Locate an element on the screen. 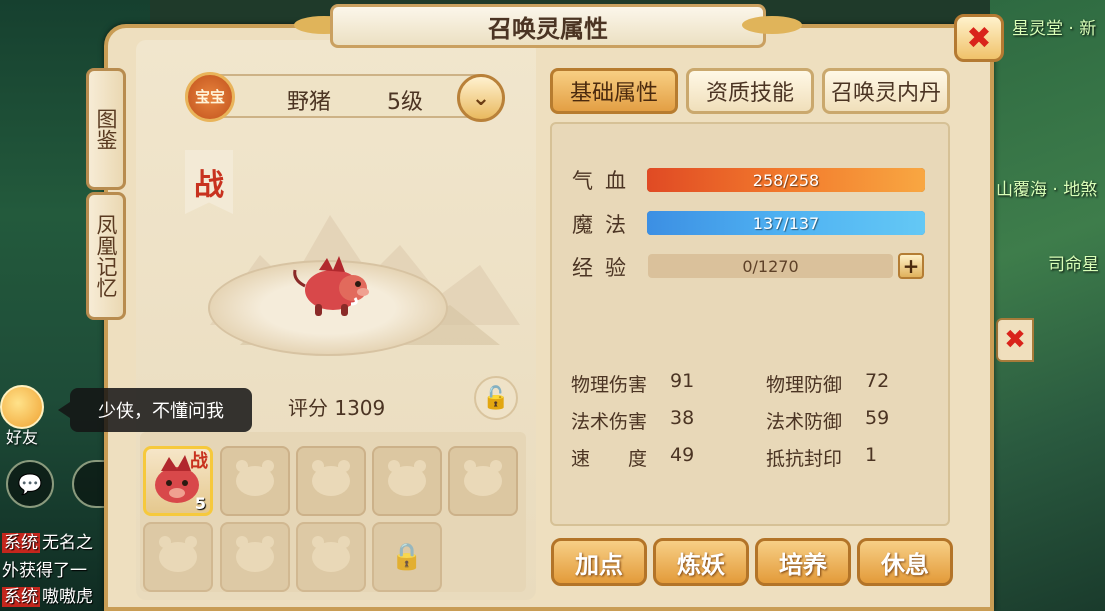  mp-value: 137/137 is located at coordinates (786, 223).